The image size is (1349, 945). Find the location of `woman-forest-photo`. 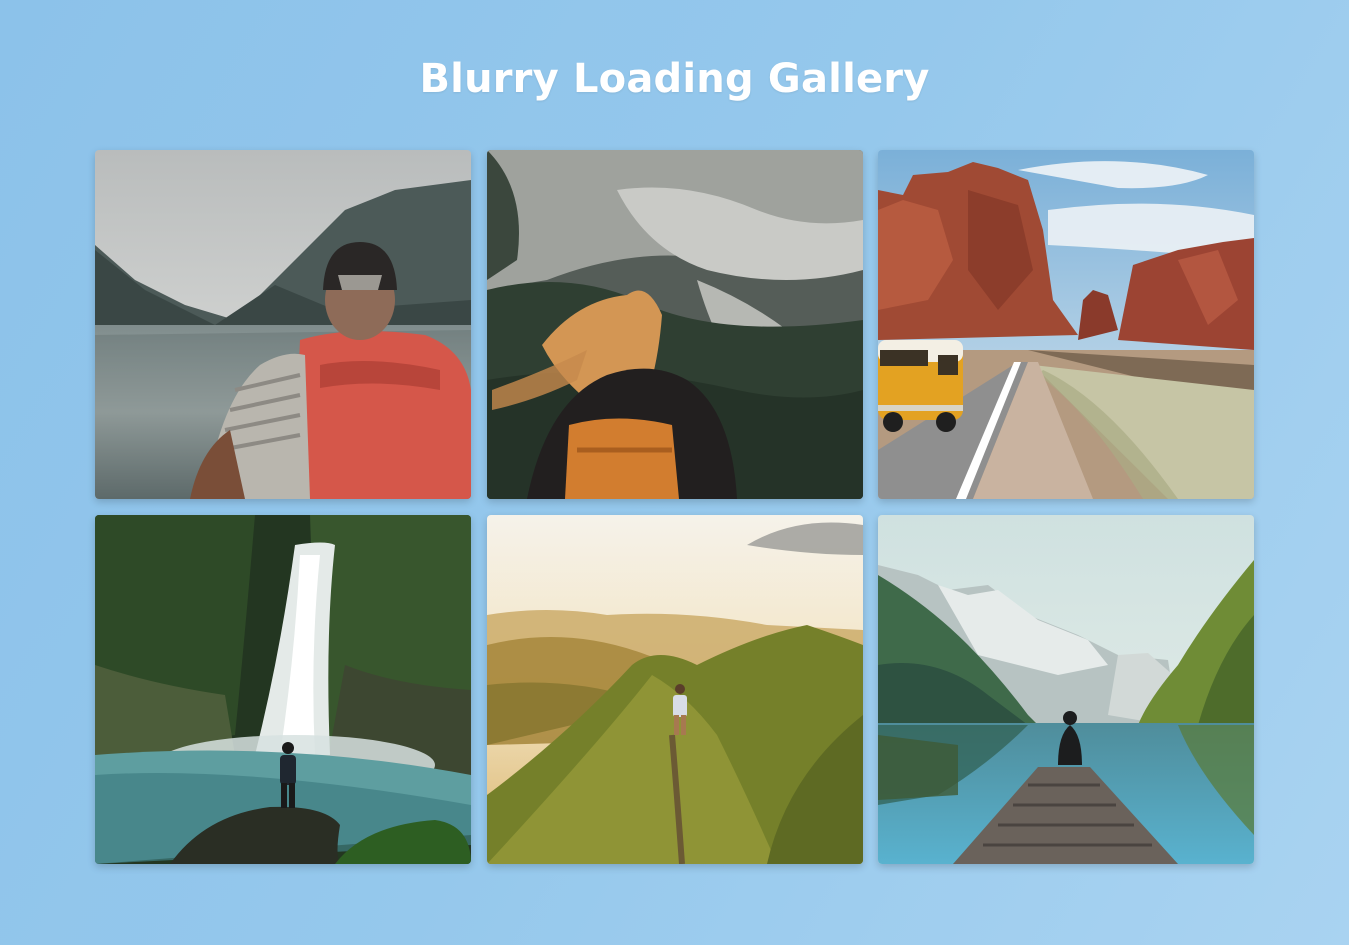

woman-forest-photo is located at coordinates (674, 324).